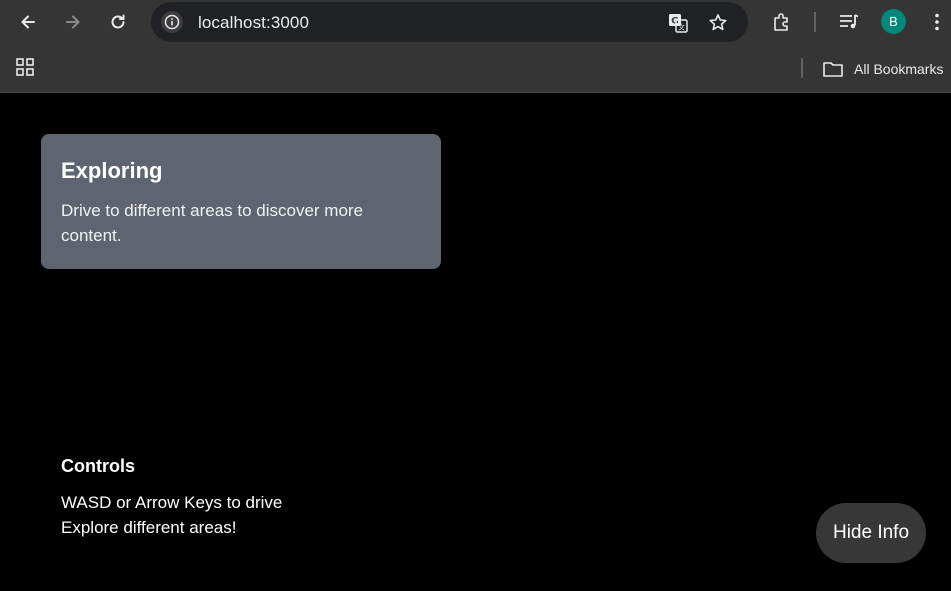 This screenshot has width=951, height=591. What do you see at coordinates (112, 170) in the screenshot?
I see `card-title: Exploring` at bounding box center [112, 170].